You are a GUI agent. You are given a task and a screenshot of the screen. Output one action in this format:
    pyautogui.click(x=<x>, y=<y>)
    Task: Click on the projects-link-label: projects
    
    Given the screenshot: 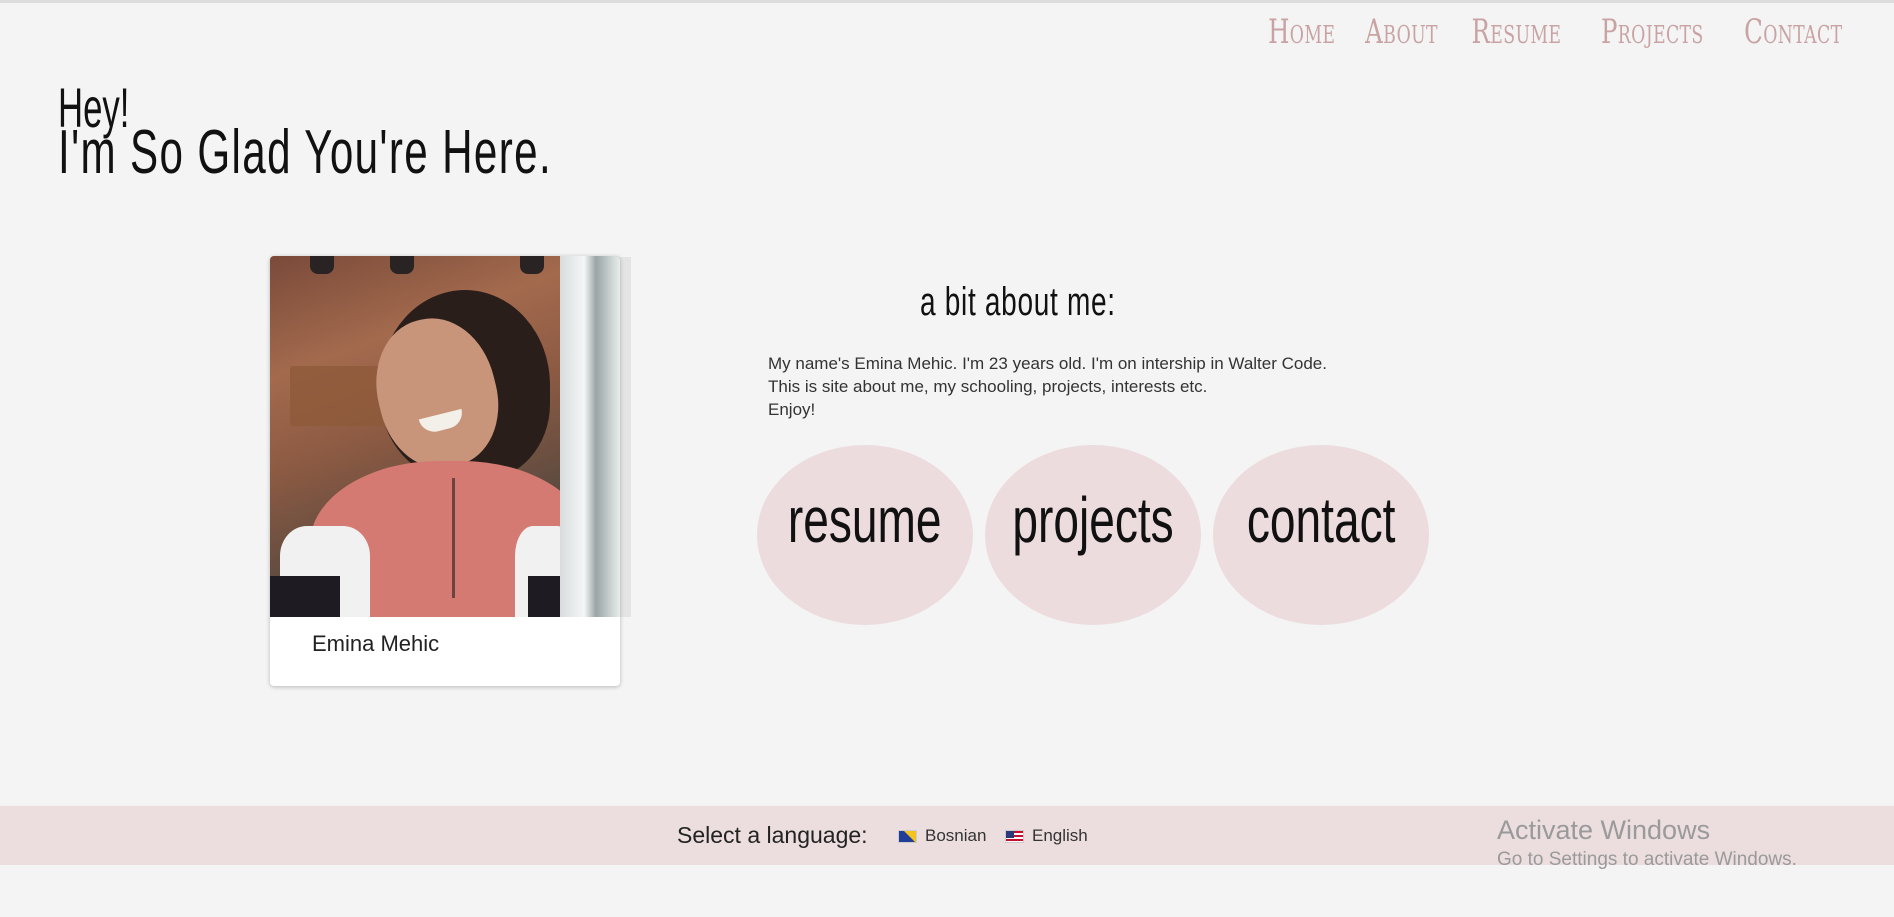 What is the action you would take?
    pyautogui.click(x=1093, y=520)
    